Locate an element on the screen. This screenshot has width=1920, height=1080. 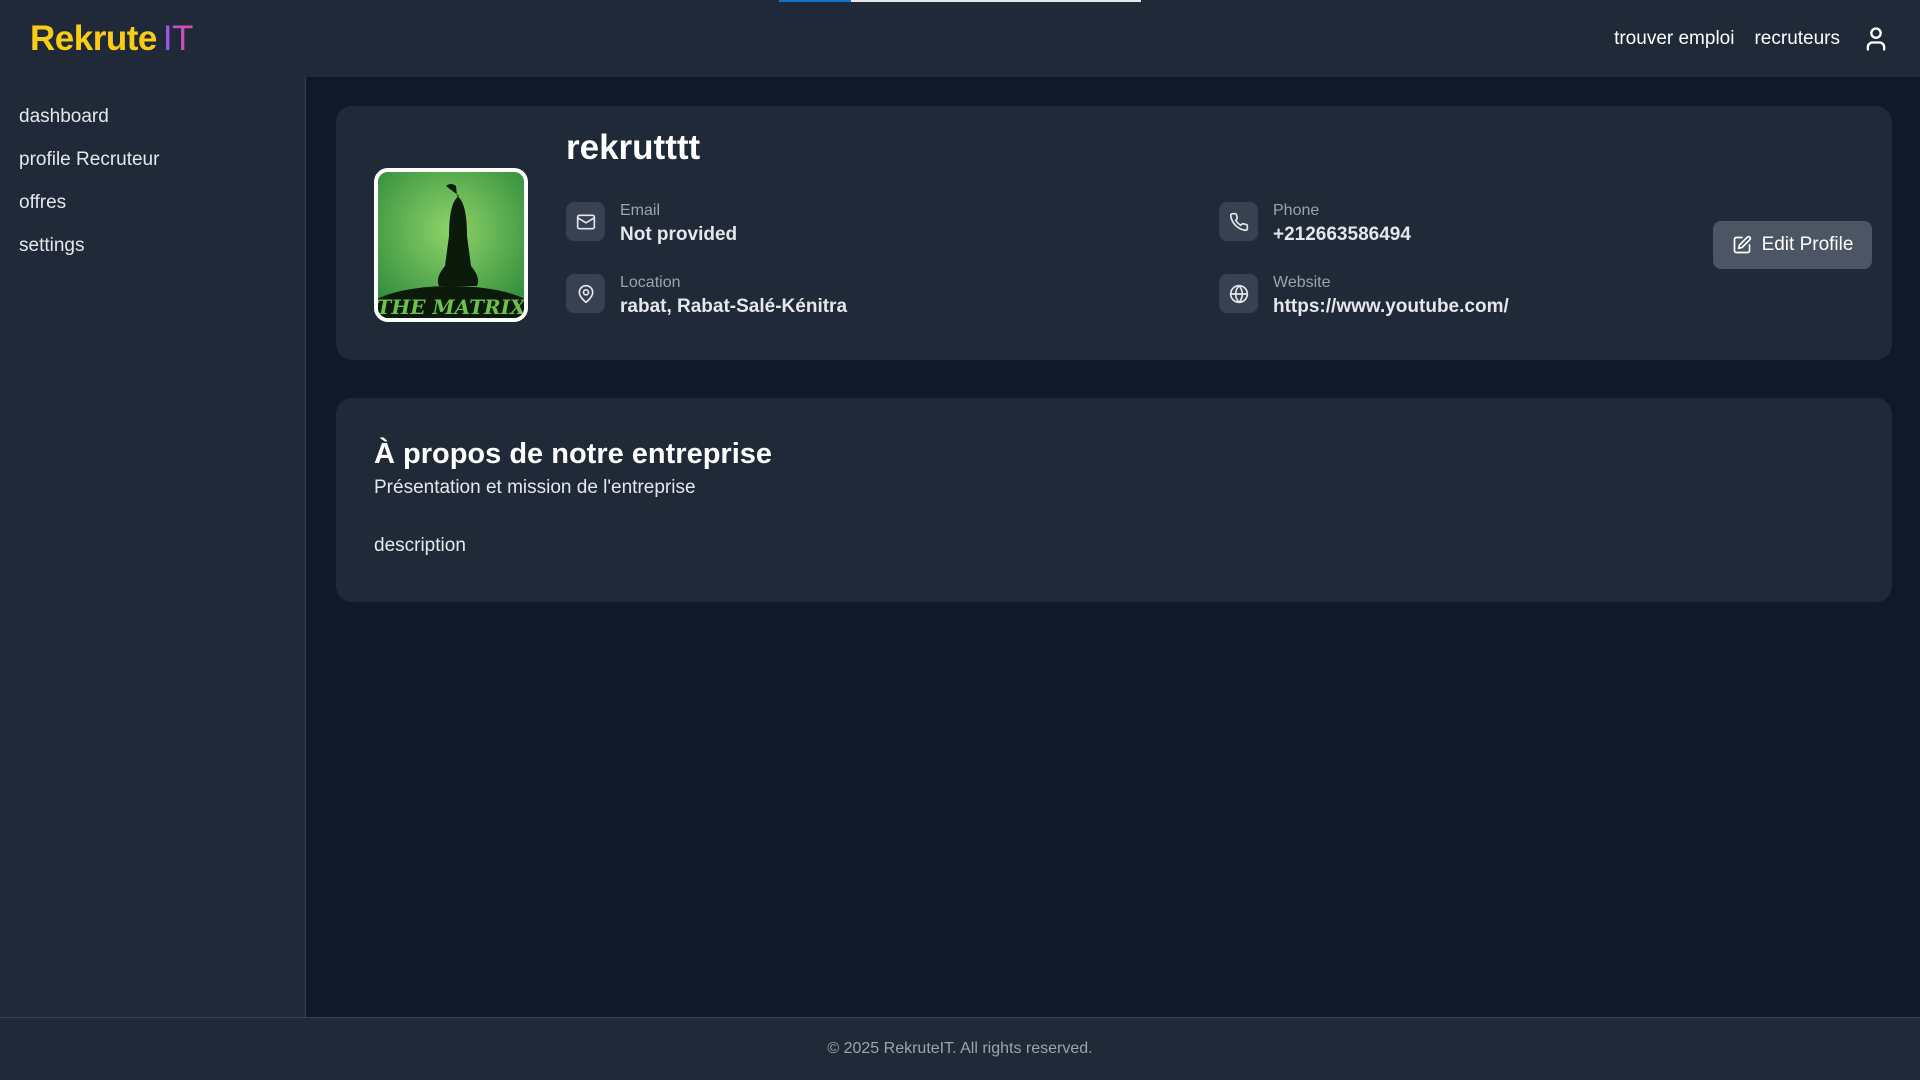
logo-text-rekrute: Rekrute is located at coordinates (93, 38).